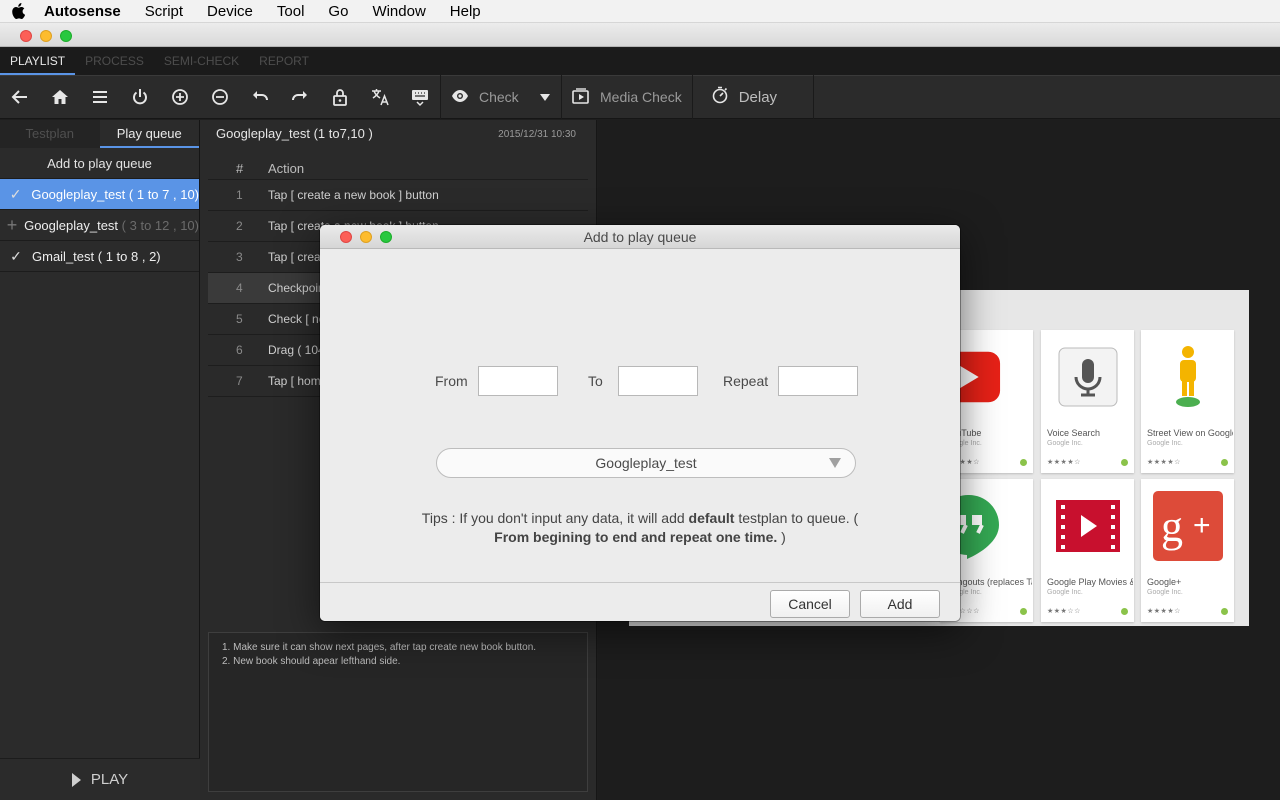 Image resolution: width=1280 pixels, height=800 pixels. I want to click on row-number: 4, so click(239, 288).